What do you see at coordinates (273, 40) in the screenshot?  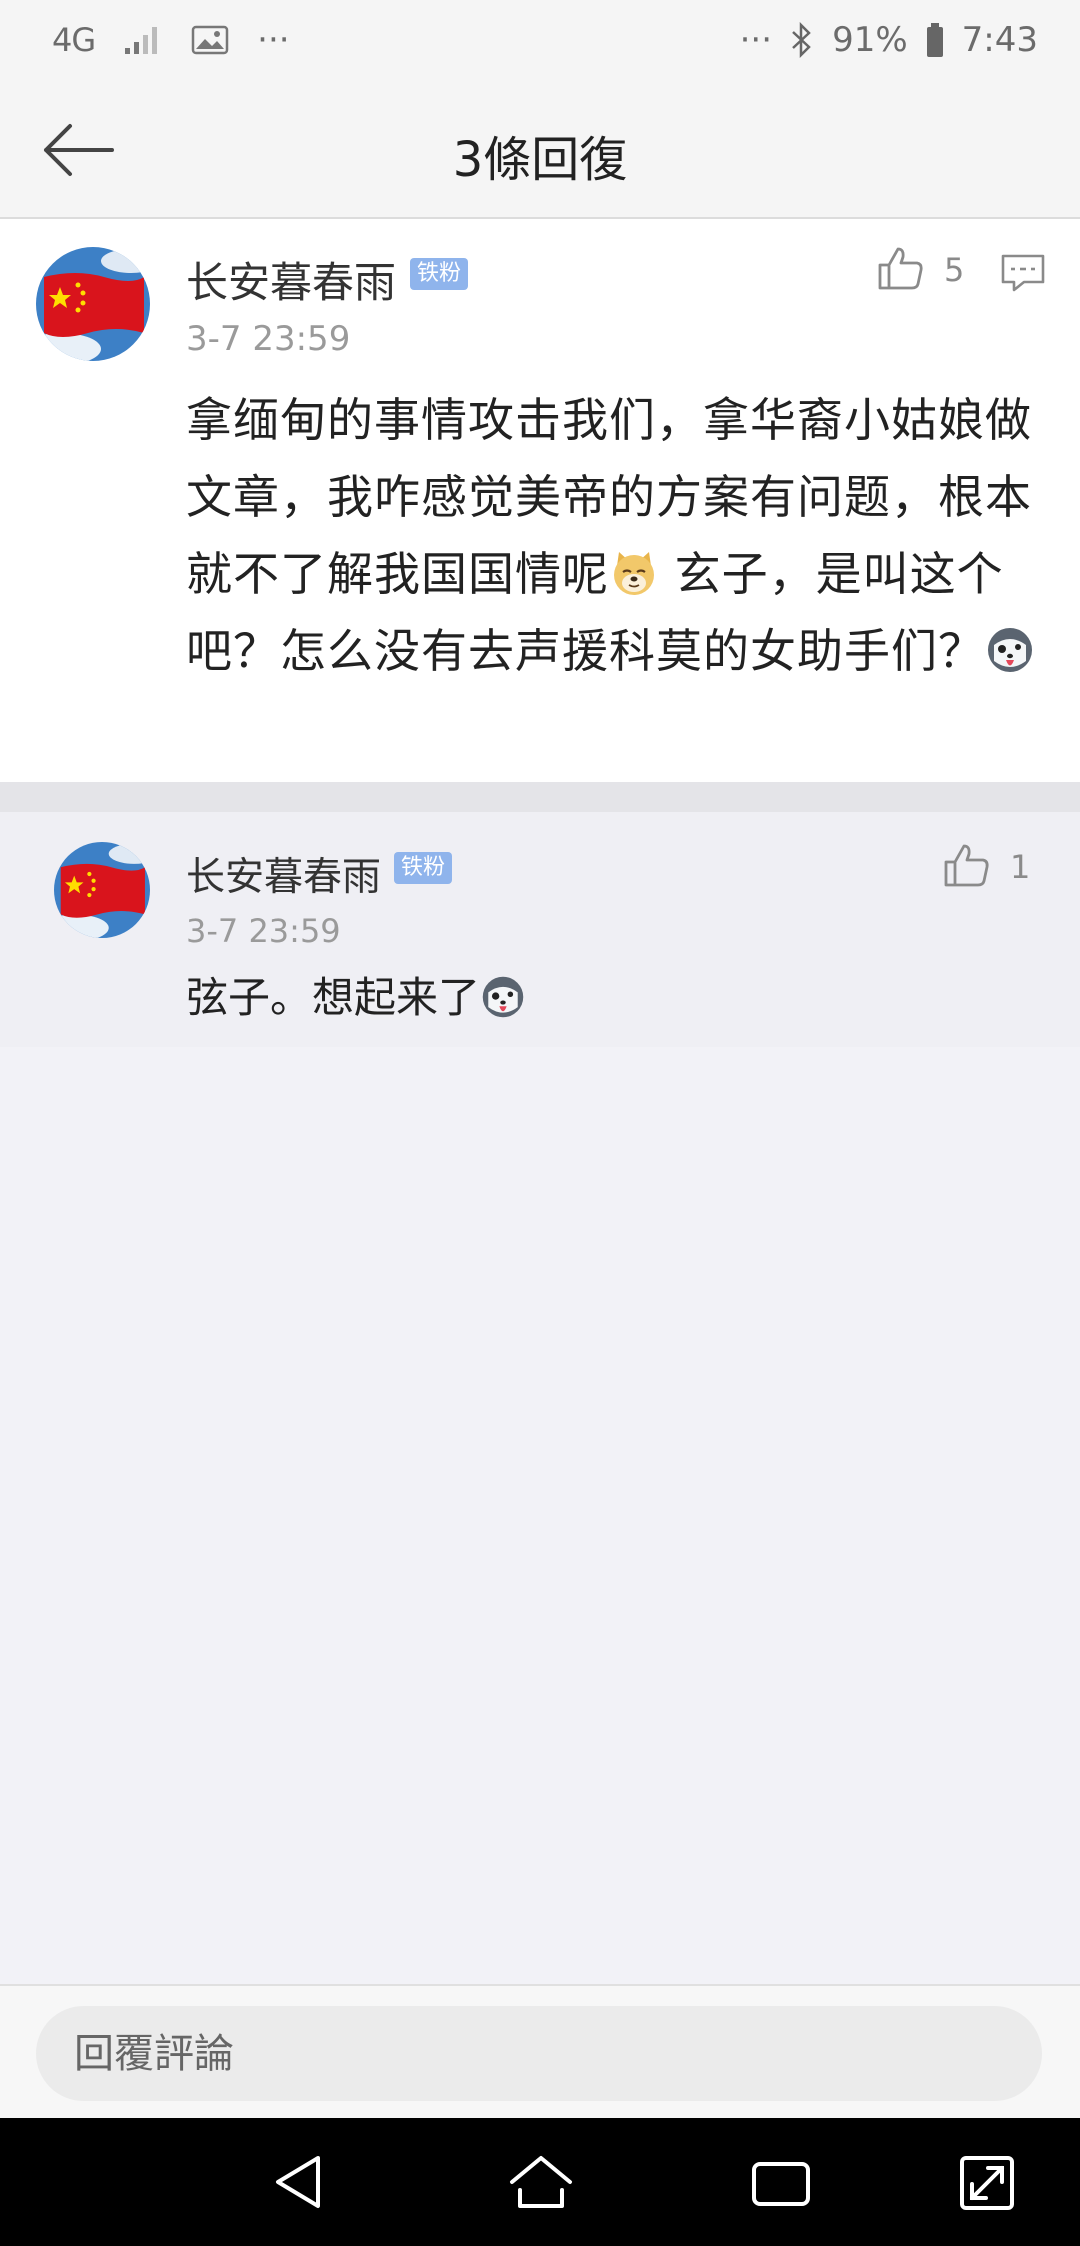 I see `more-notifications: ···` at bounding box center [273, 40].